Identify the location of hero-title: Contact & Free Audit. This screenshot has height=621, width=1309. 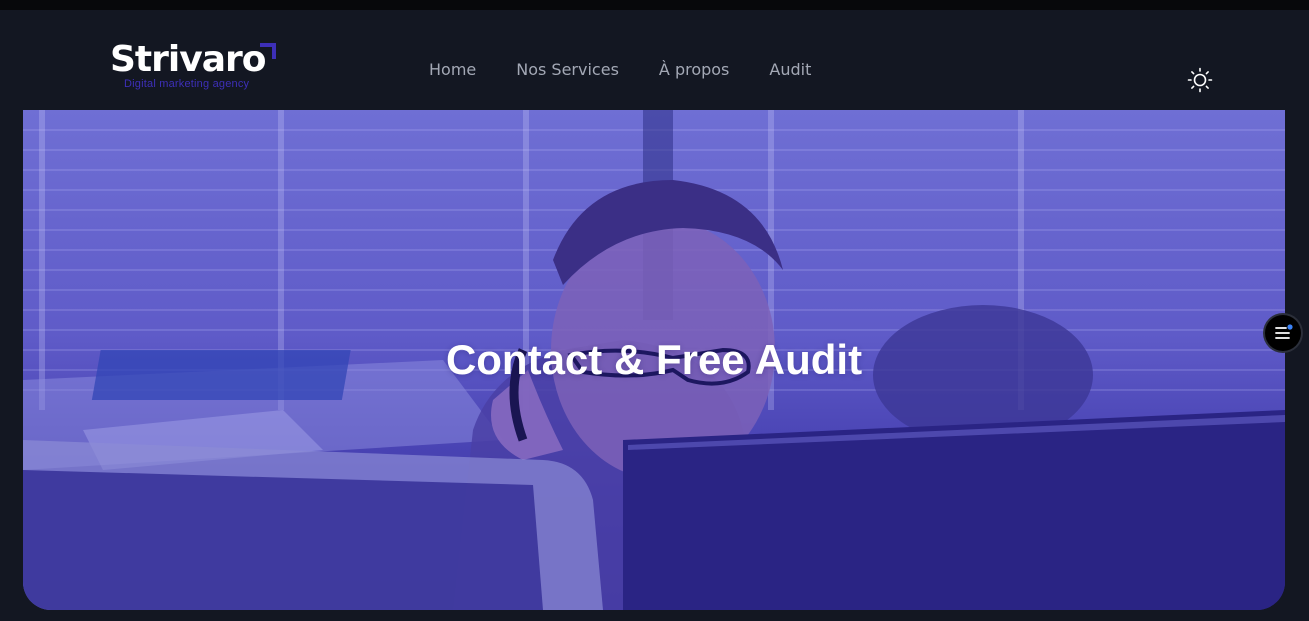
(654, 359).